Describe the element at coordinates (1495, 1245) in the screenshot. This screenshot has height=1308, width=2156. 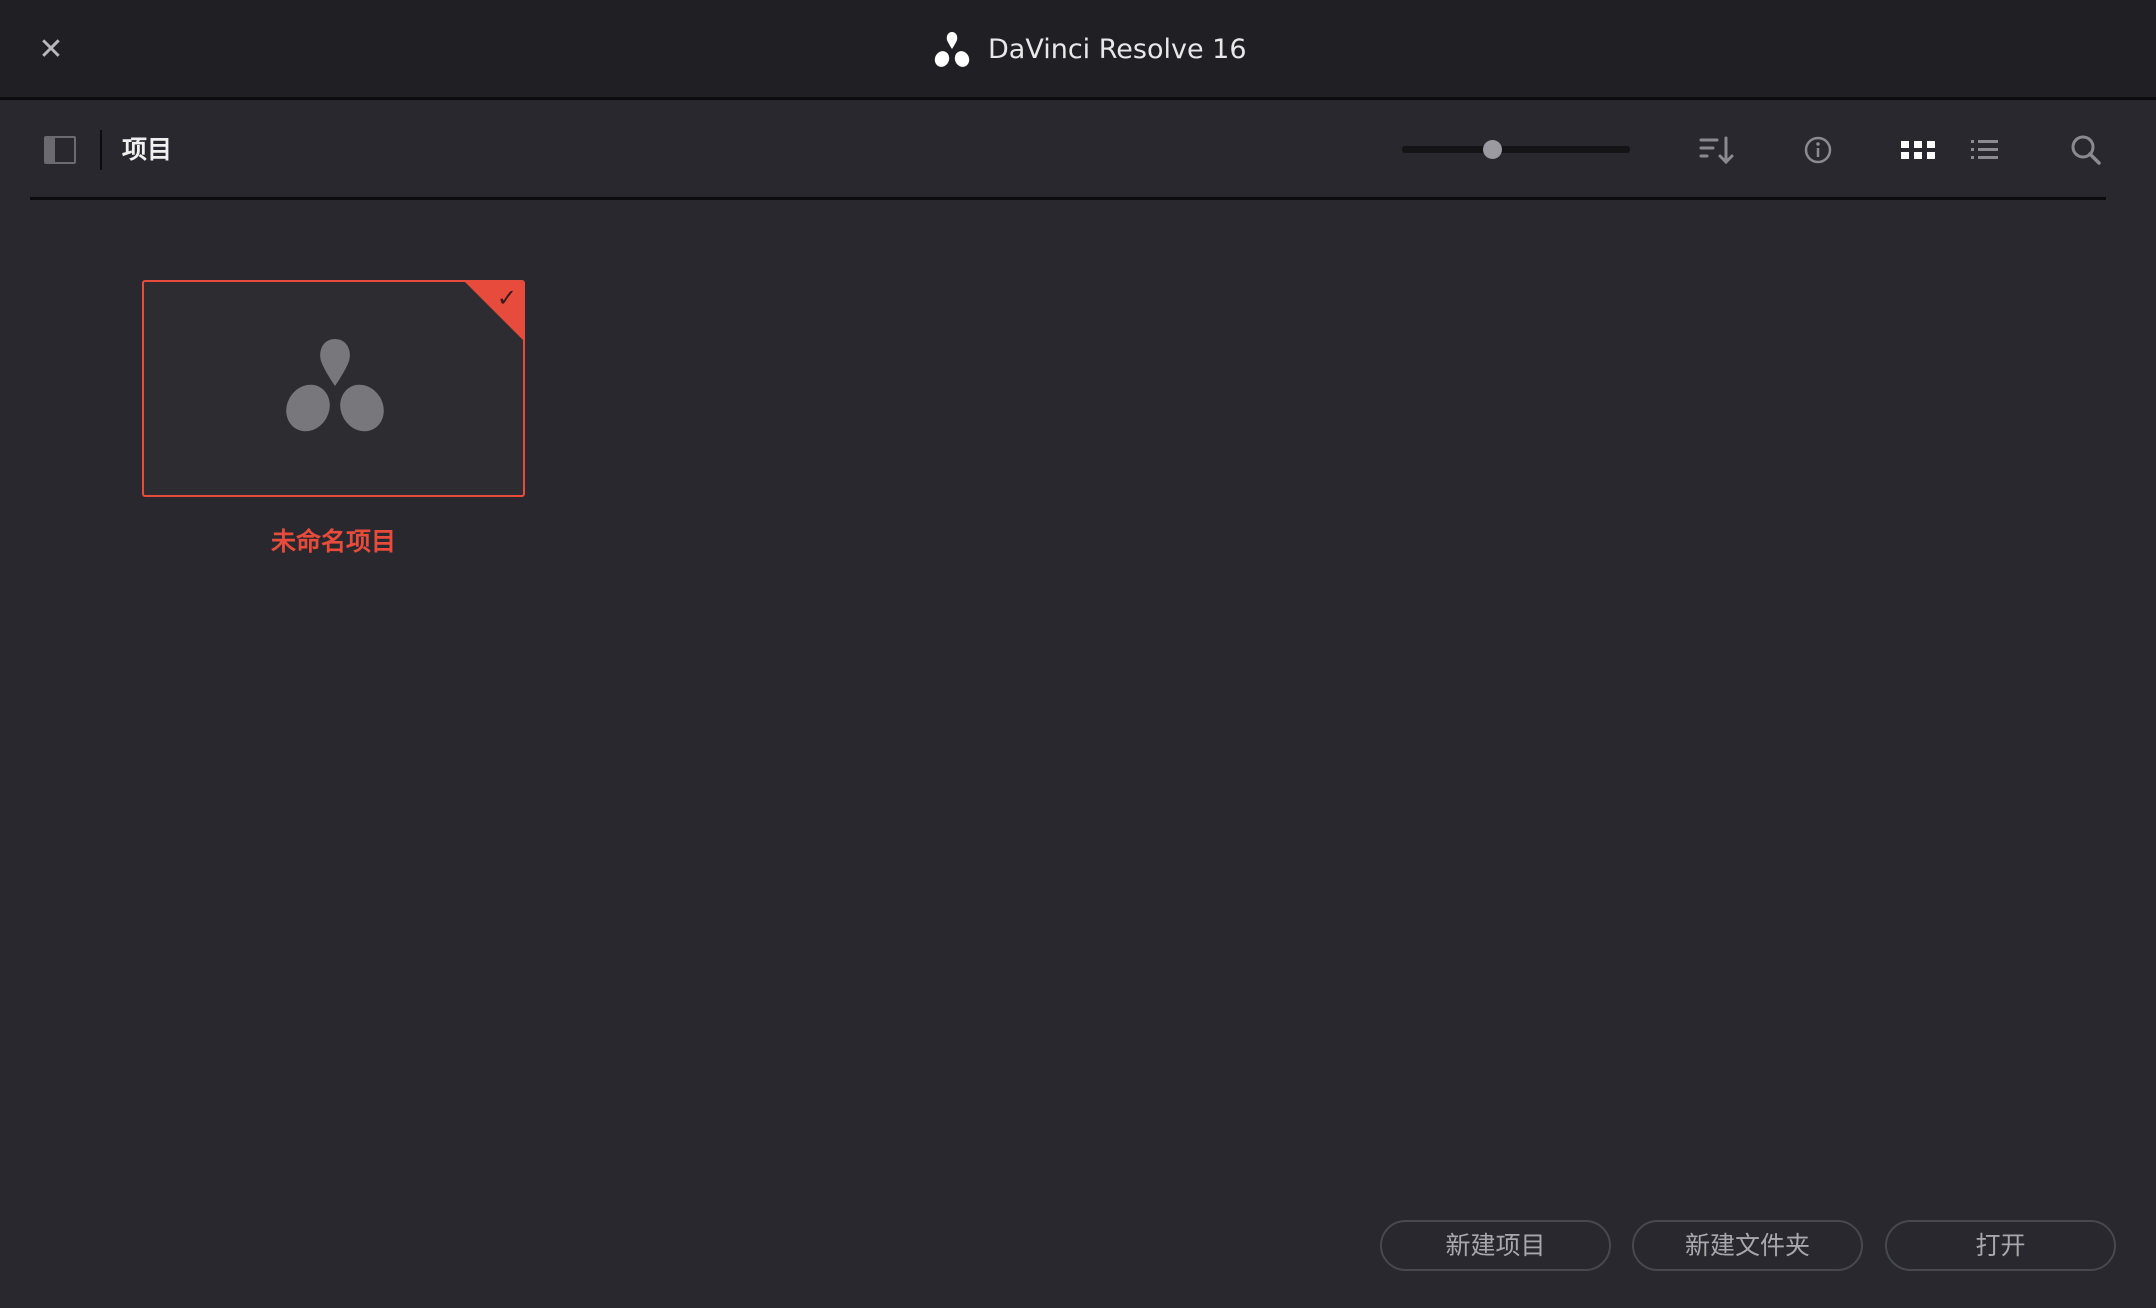
I see `new-project-button: 新建项目` at that location.